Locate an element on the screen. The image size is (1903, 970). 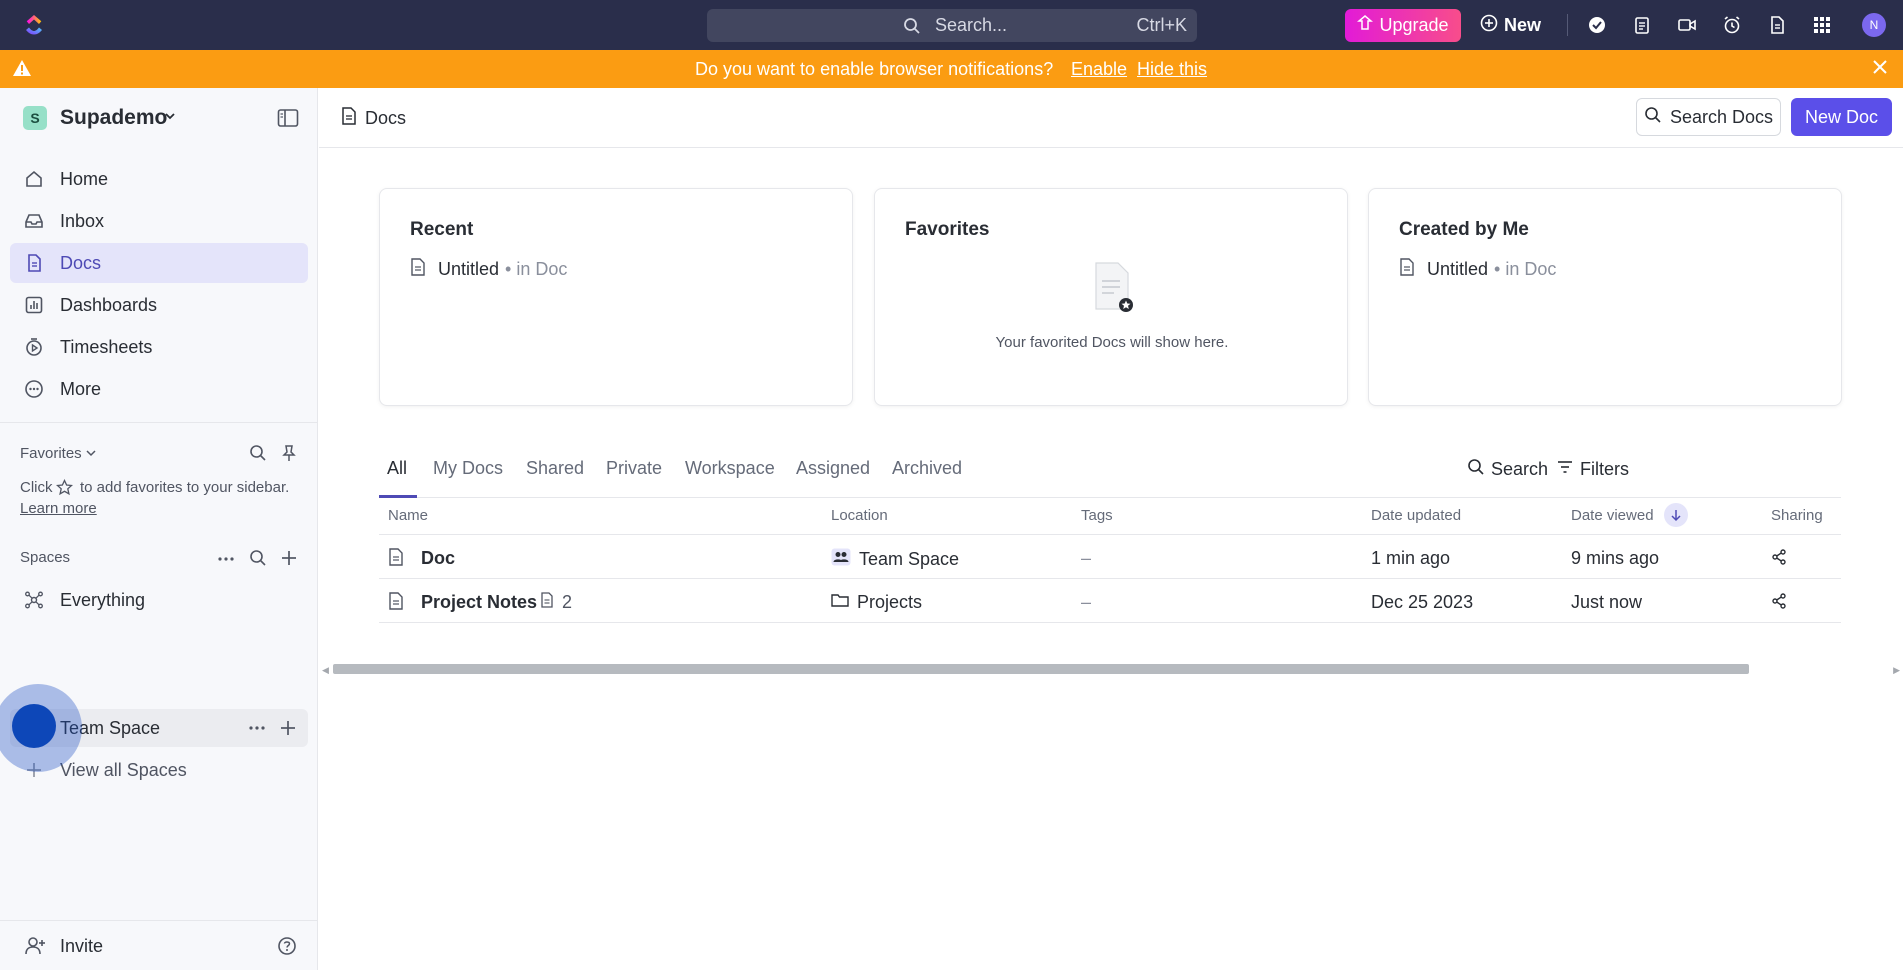
favorites-hint: to add favorites to your sidebar. is located at coordinates (185, 487).